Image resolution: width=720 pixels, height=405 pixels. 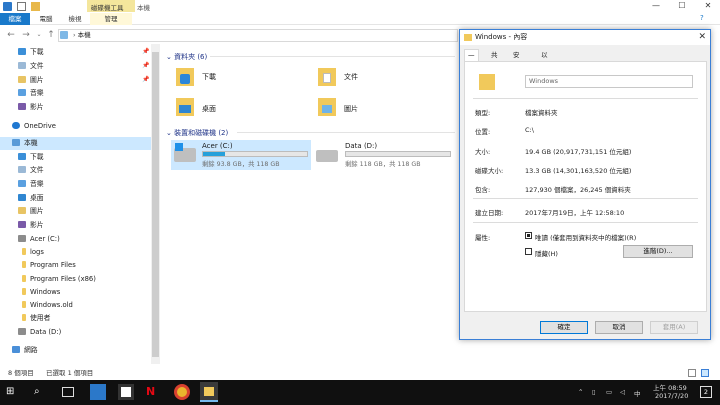 What do you see at coordinates (706, 392) in the screenshot?
I see `notification-center-icon: 2` at bounding box center [706, 392].